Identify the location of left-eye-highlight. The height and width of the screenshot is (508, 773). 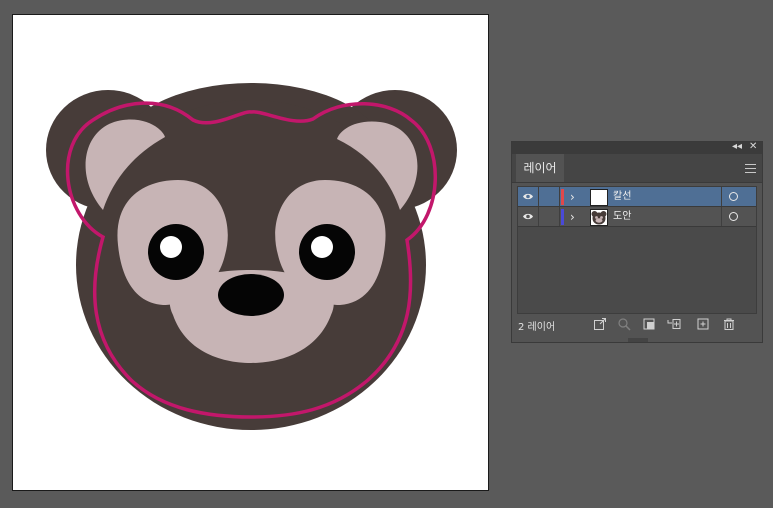
(171, 247).